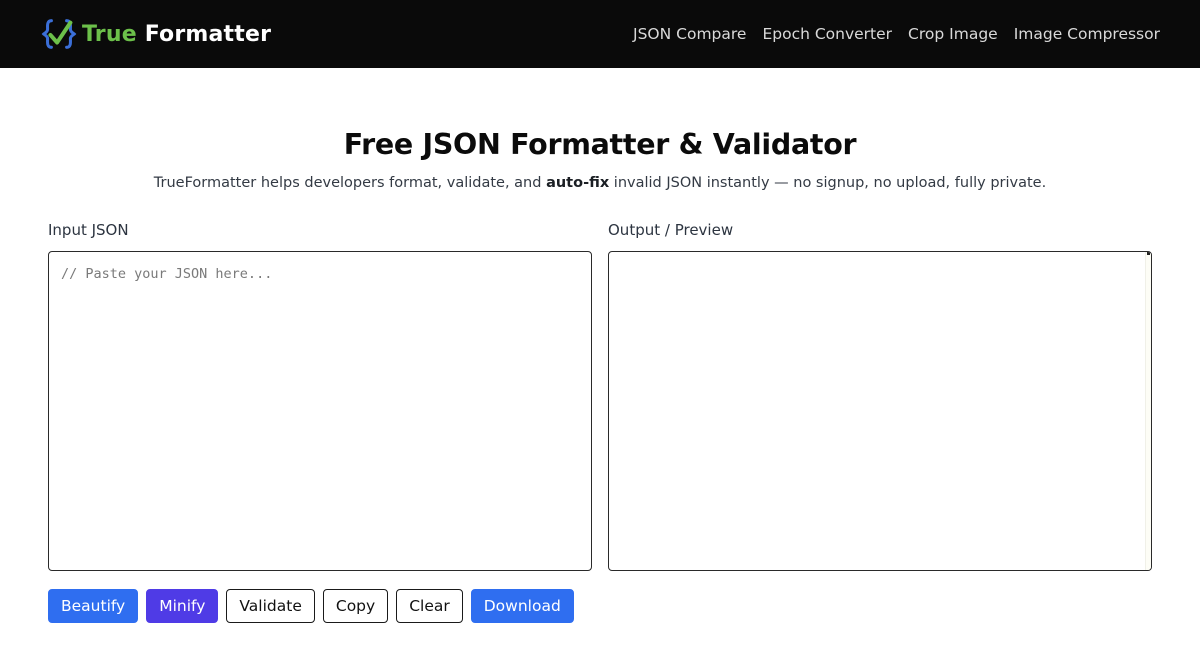 The image size is (1200, 657). What do you see at coordinates (93, 606) in the screenshot?
I see `beautify-button: Beautify` at bounding box center [93, 606].